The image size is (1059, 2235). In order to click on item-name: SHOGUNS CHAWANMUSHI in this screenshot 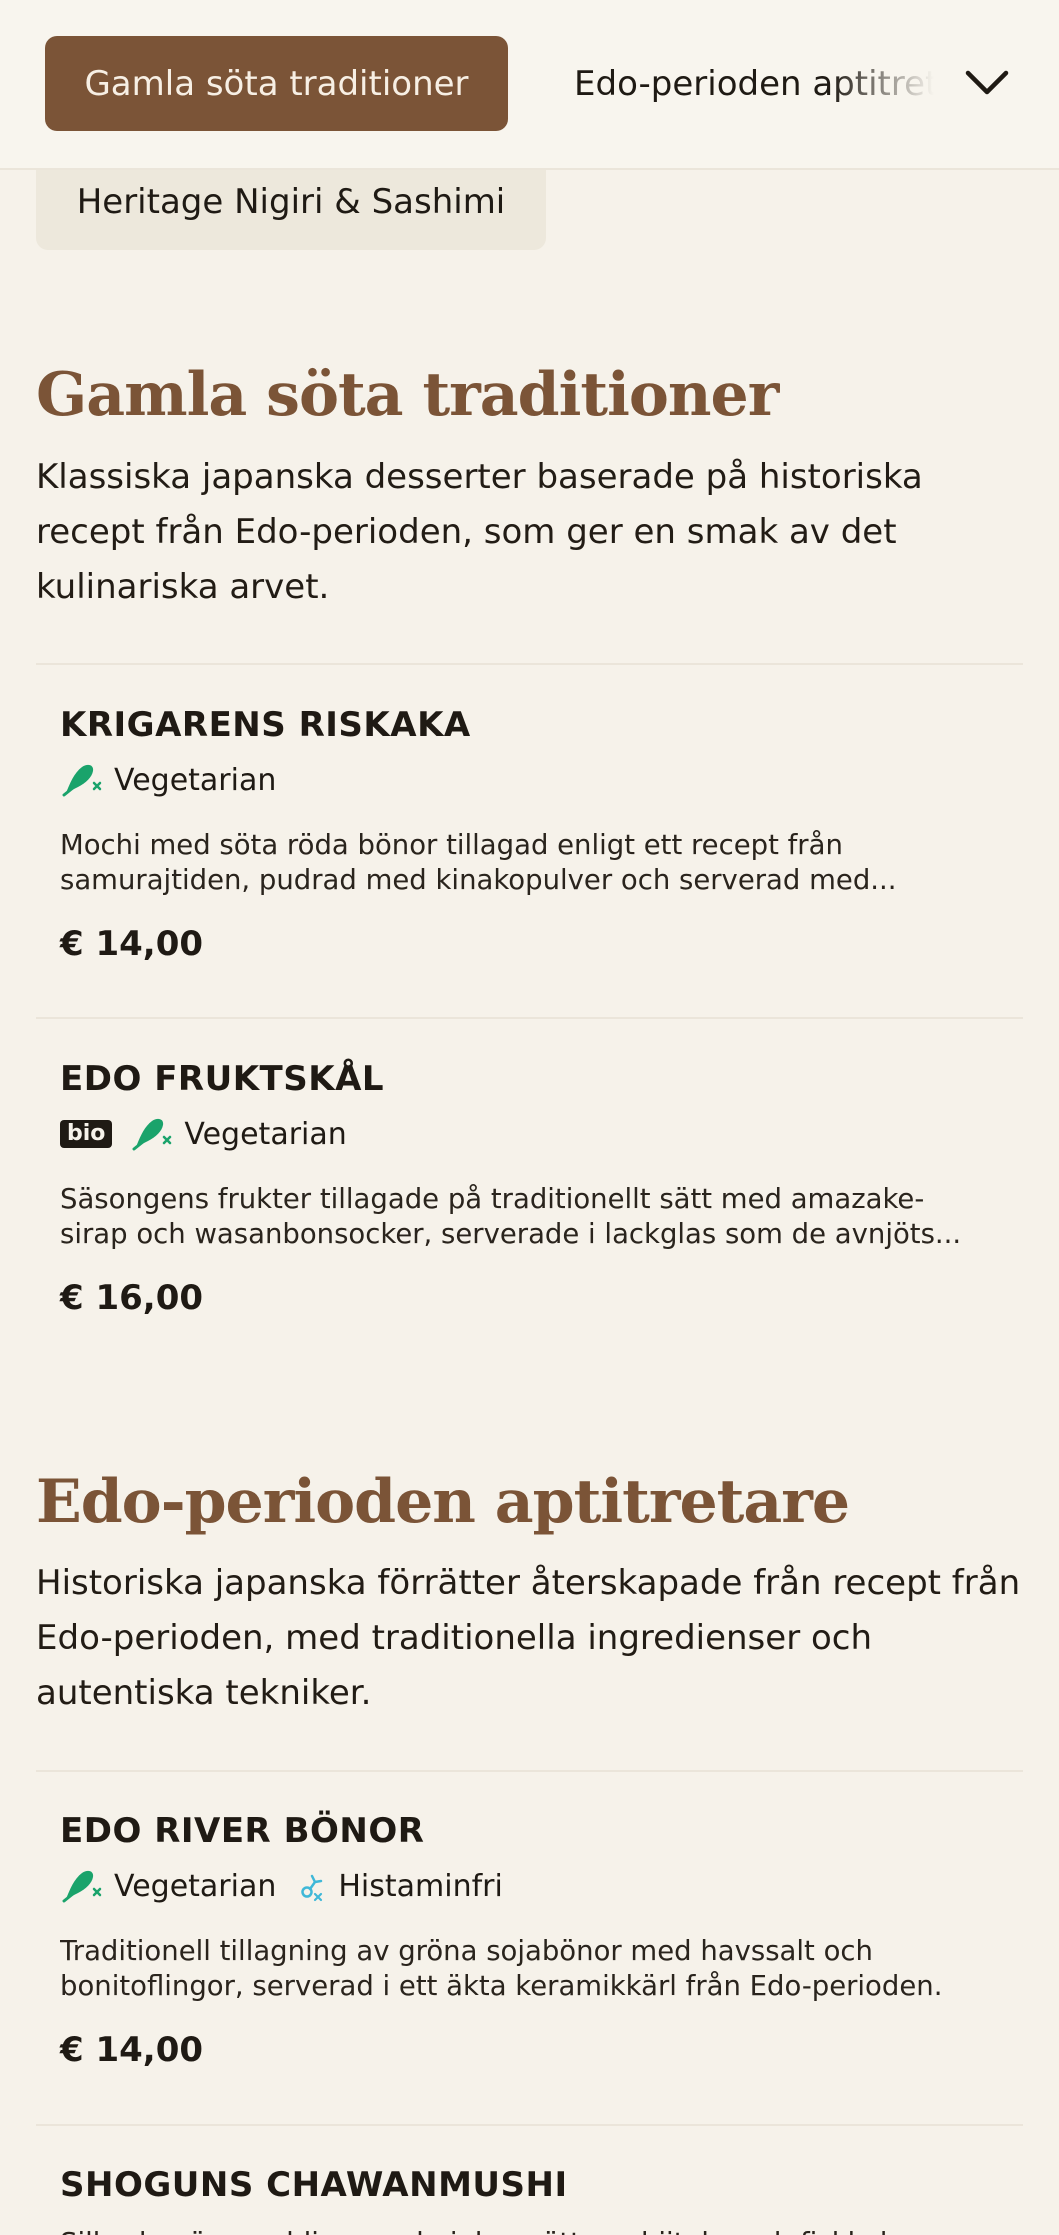, I will do `click(314, 2185)`.